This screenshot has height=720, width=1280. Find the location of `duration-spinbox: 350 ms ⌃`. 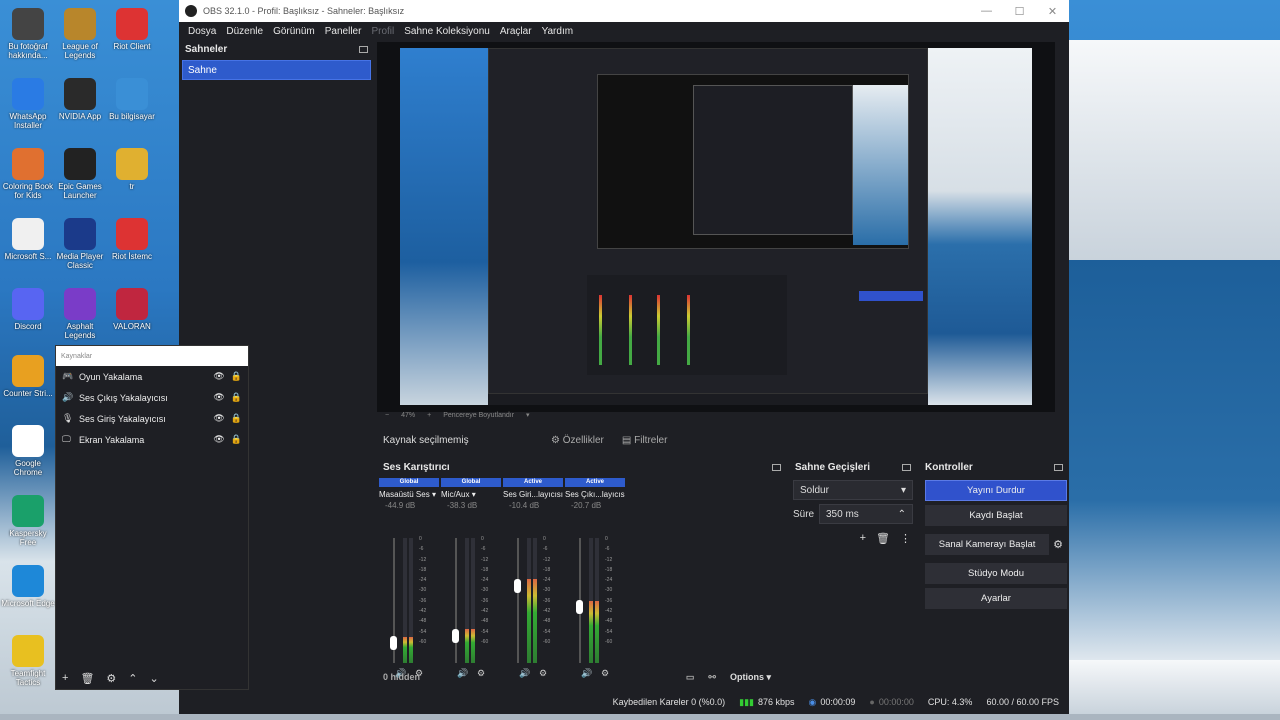

duration-spinbox: 350 ms ⌃ is located at coordinates (866, 514).